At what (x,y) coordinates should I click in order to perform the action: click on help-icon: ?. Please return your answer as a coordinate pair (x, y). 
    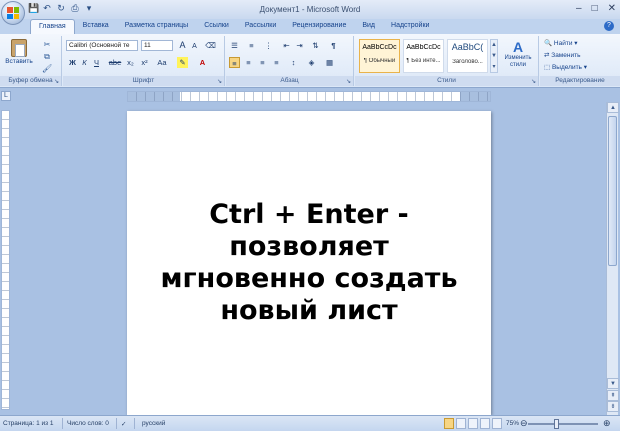
    Looking at the image, I should click on (609, 26).